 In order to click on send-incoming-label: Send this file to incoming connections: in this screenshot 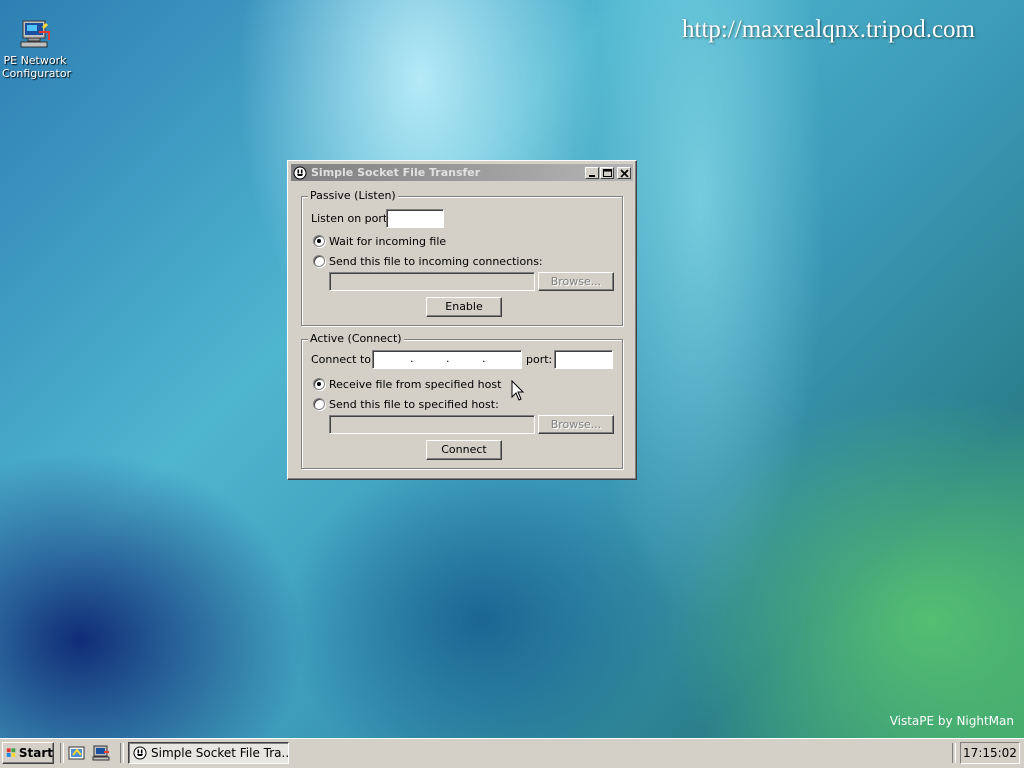, I will do `click(436, 261)`.